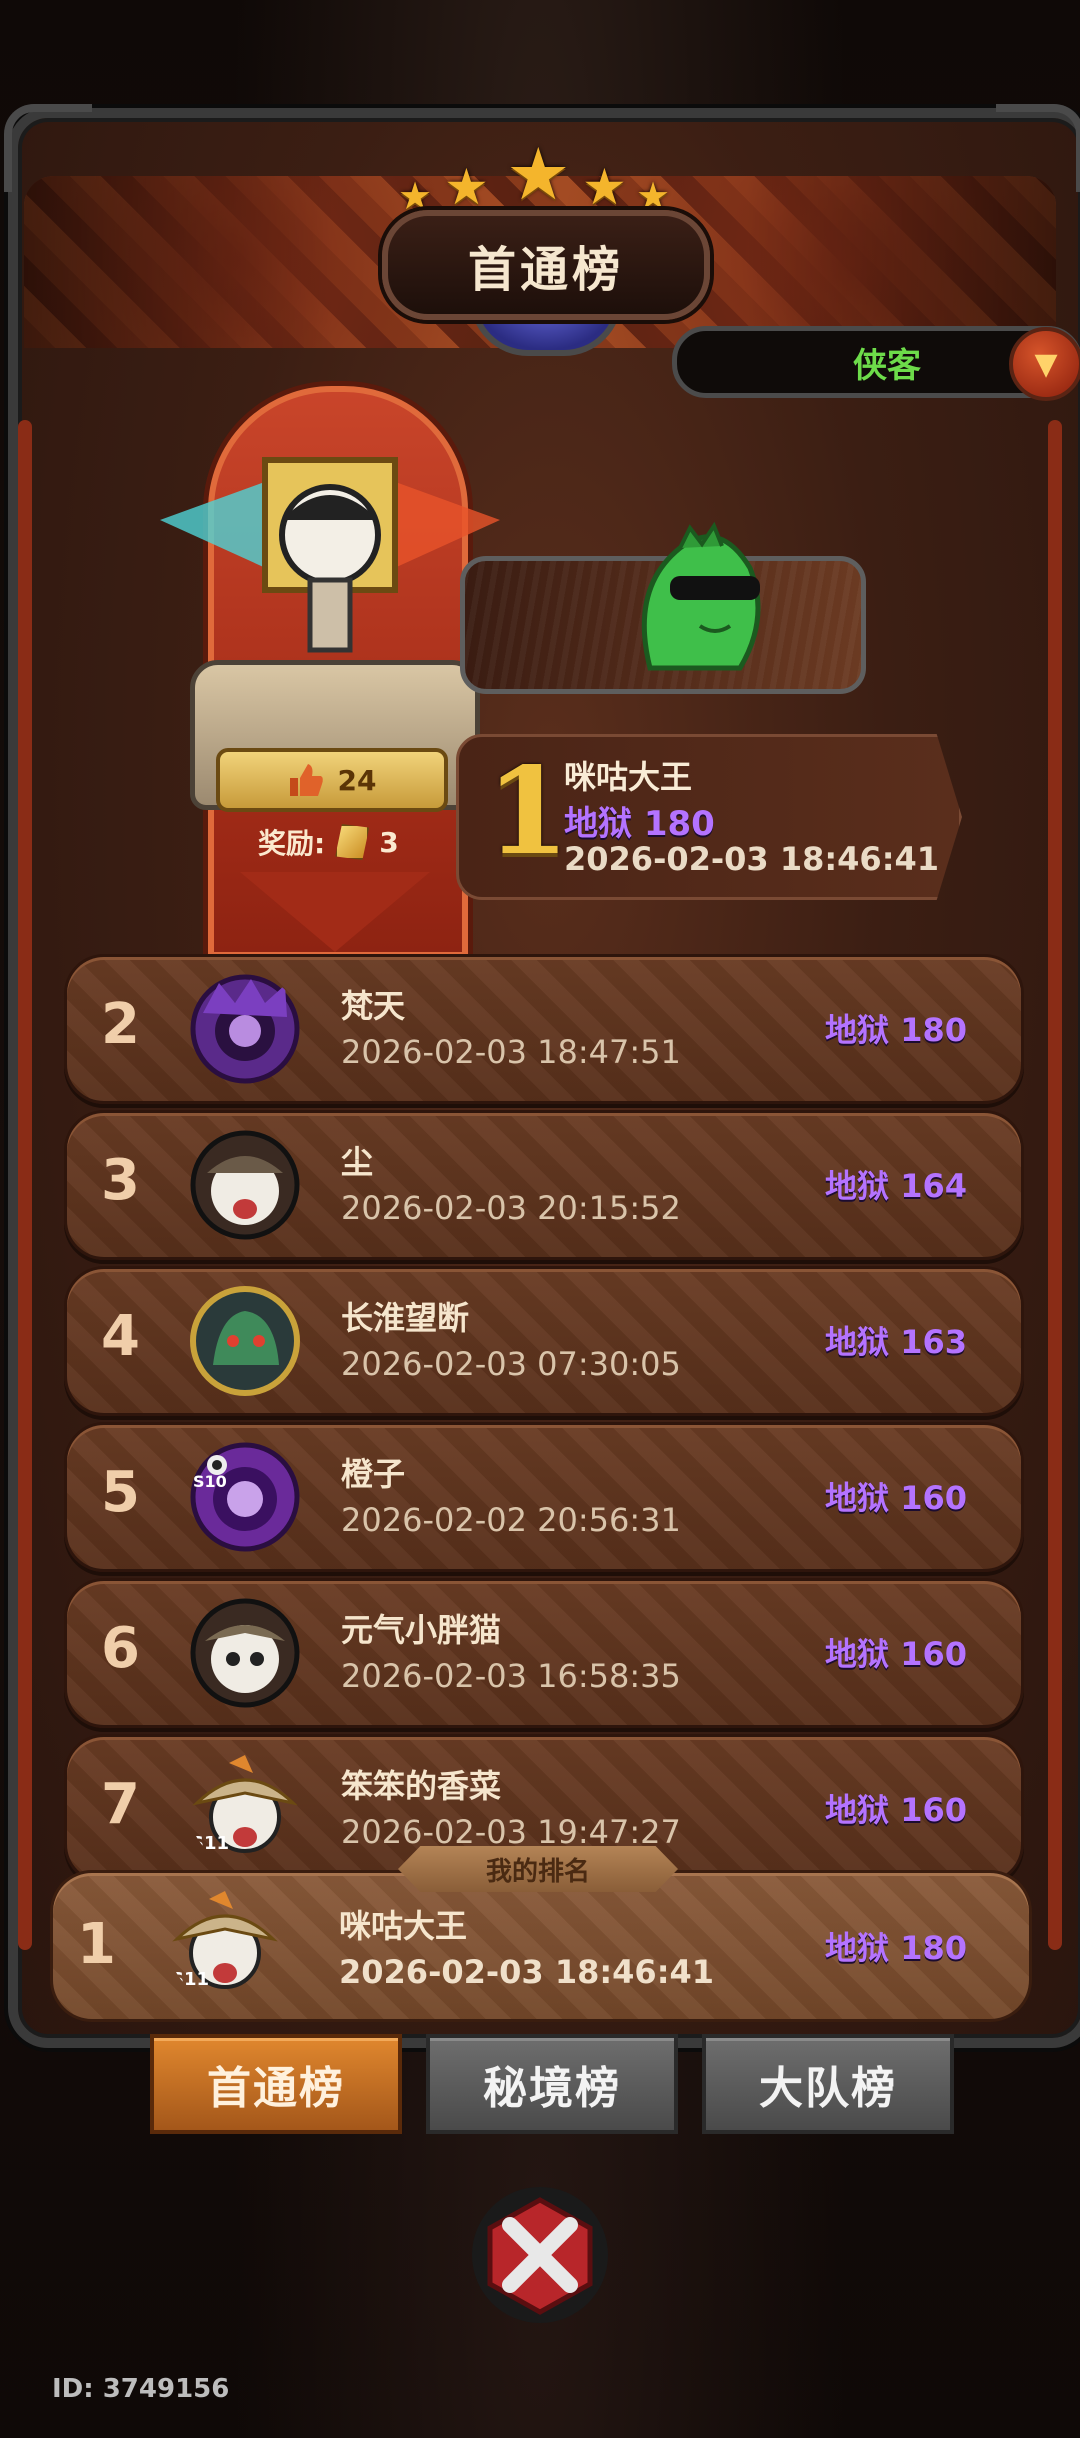  Describe the element at coordinates (896, 1948) in the screenshot. I see `my-score: 地狱 180` at that location.